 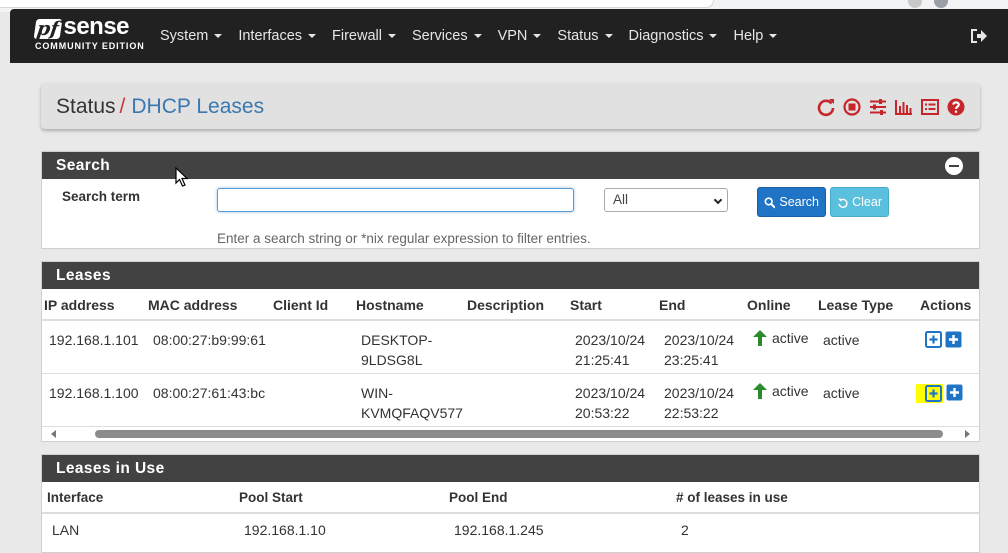 I want to click on cell-start: 2023/10/24 21:25:41, so click(x=610, y=350).